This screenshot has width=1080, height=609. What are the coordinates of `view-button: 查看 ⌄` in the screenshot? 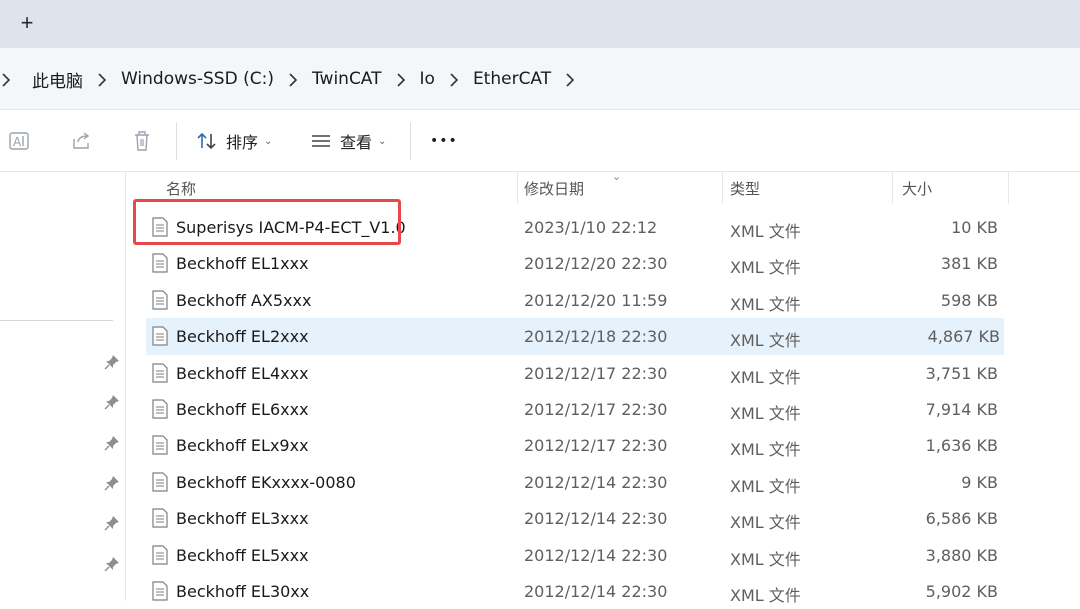 It's located at (348, 141).